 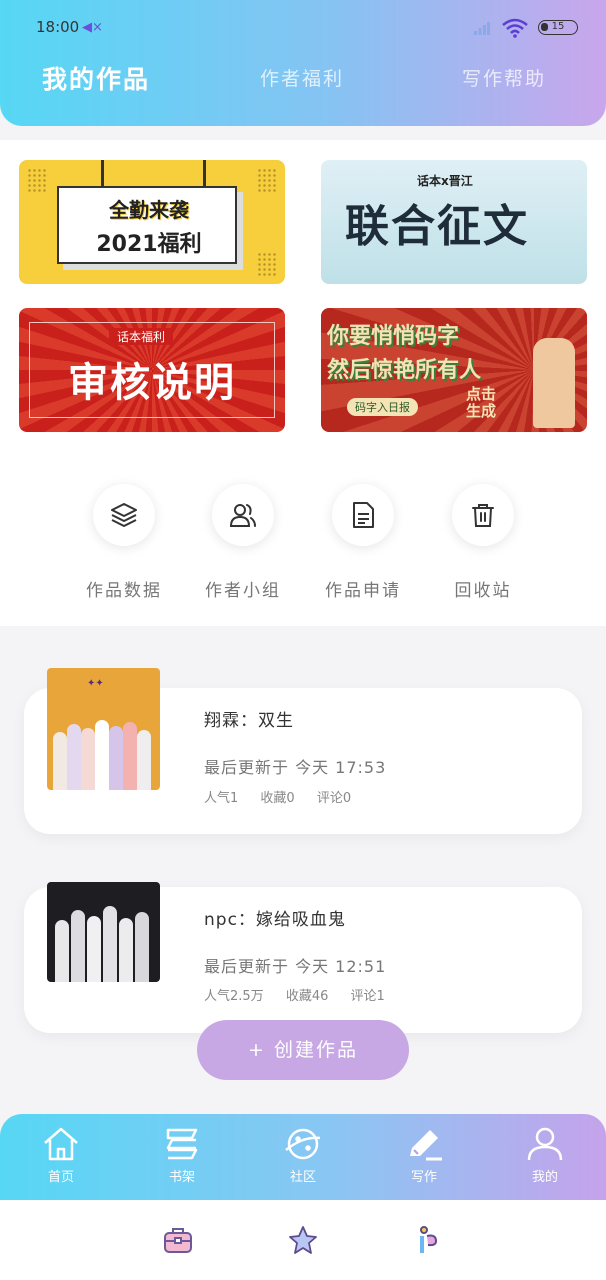 What do you see at coordinates (307, 996) in the screenshot?
I see `work-favorites: 收藏46` at bounding box center [307, 996].